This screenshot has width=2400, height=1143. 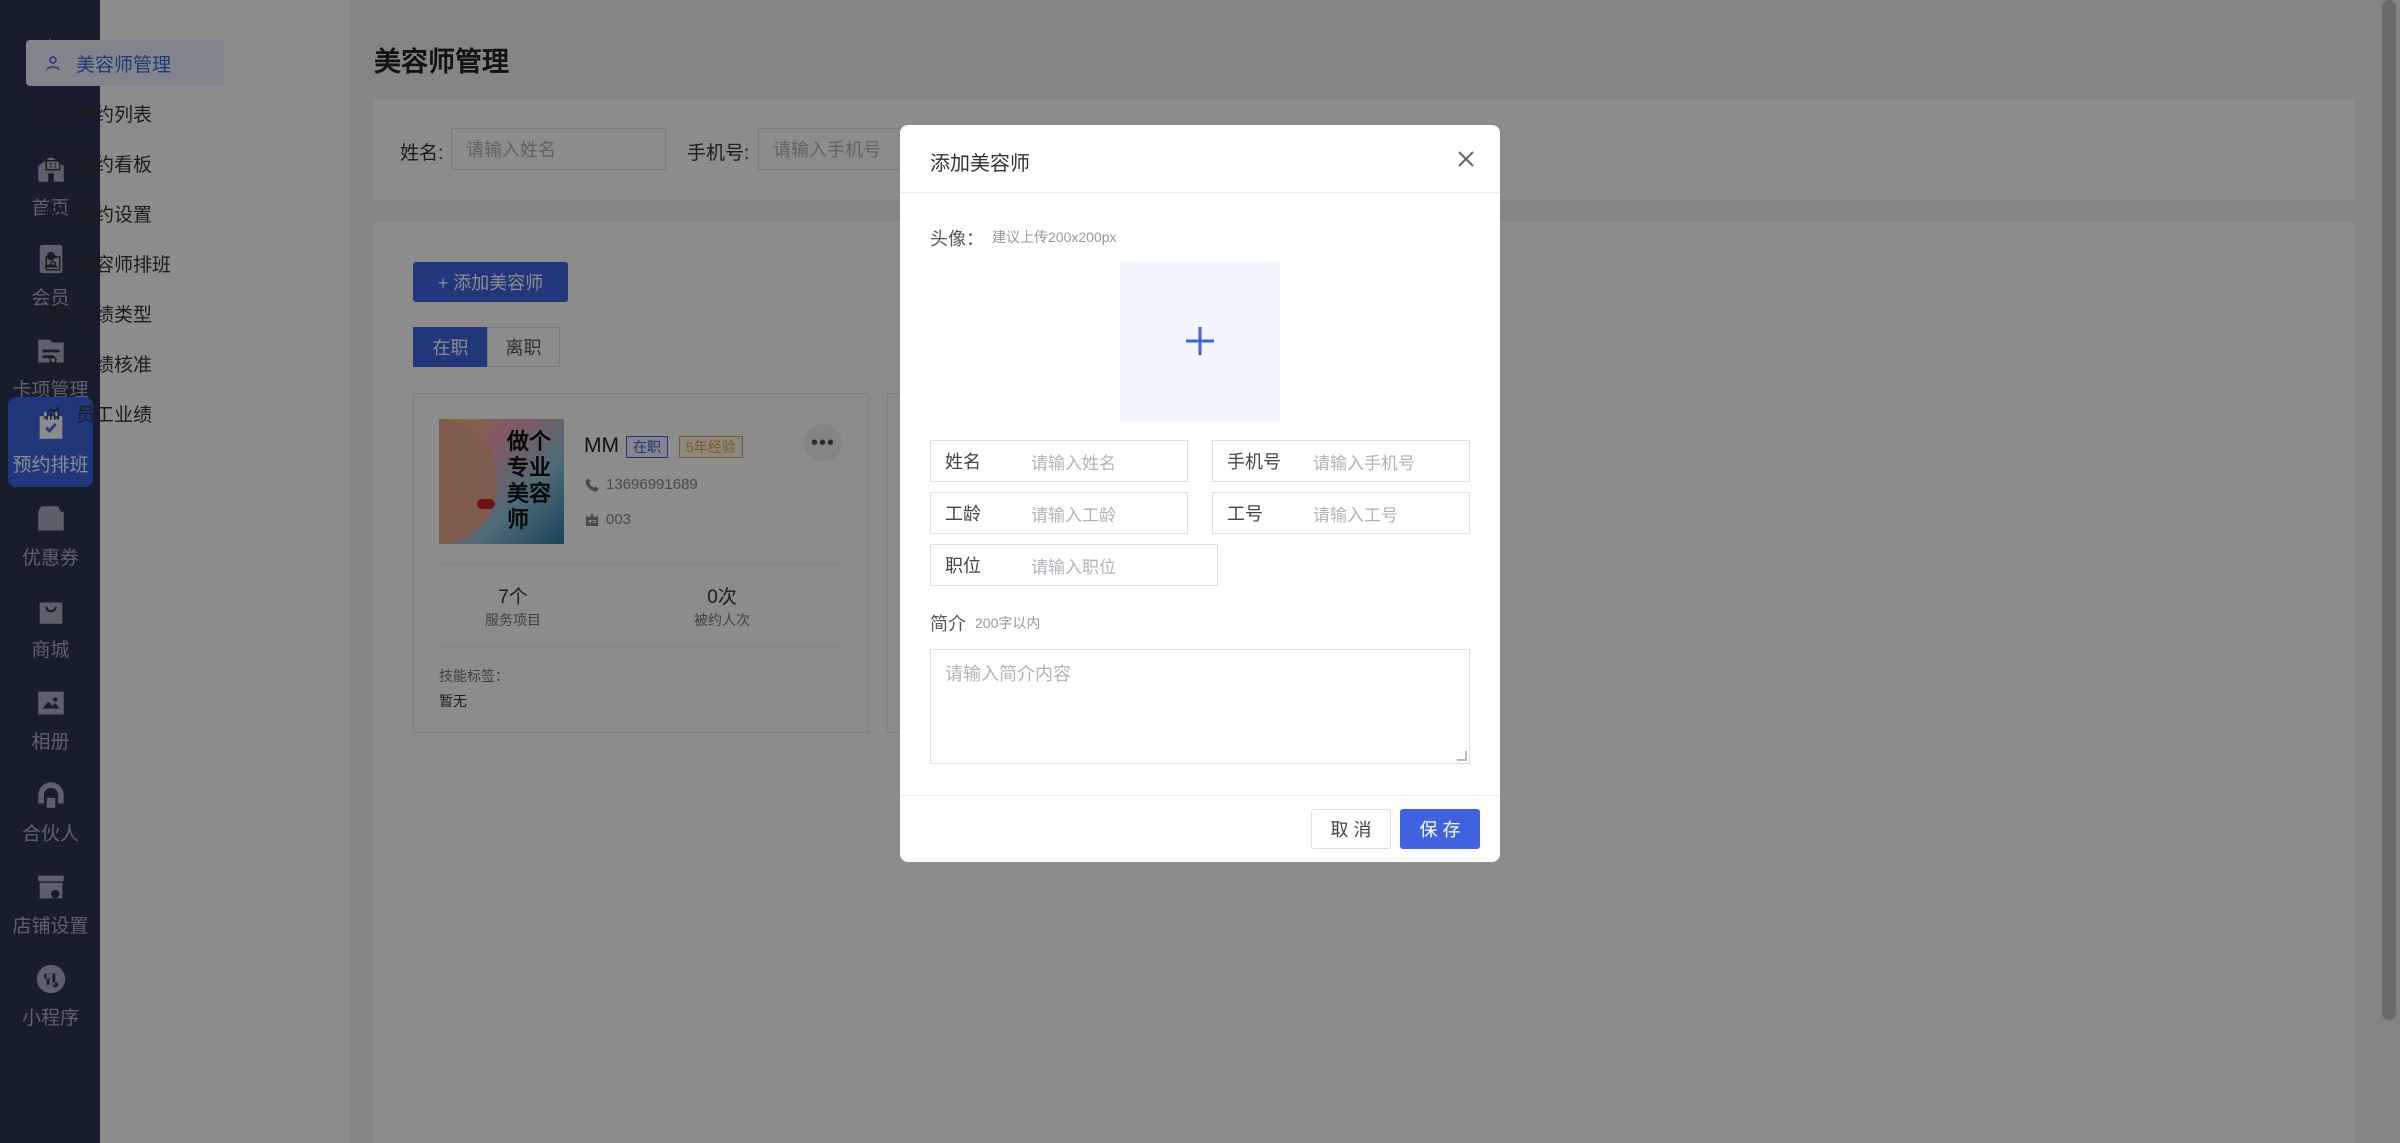 What do you see at coordinates (1466, 159) in the screenshot?
I see `close-icon` at bounding box center [1466, 159].